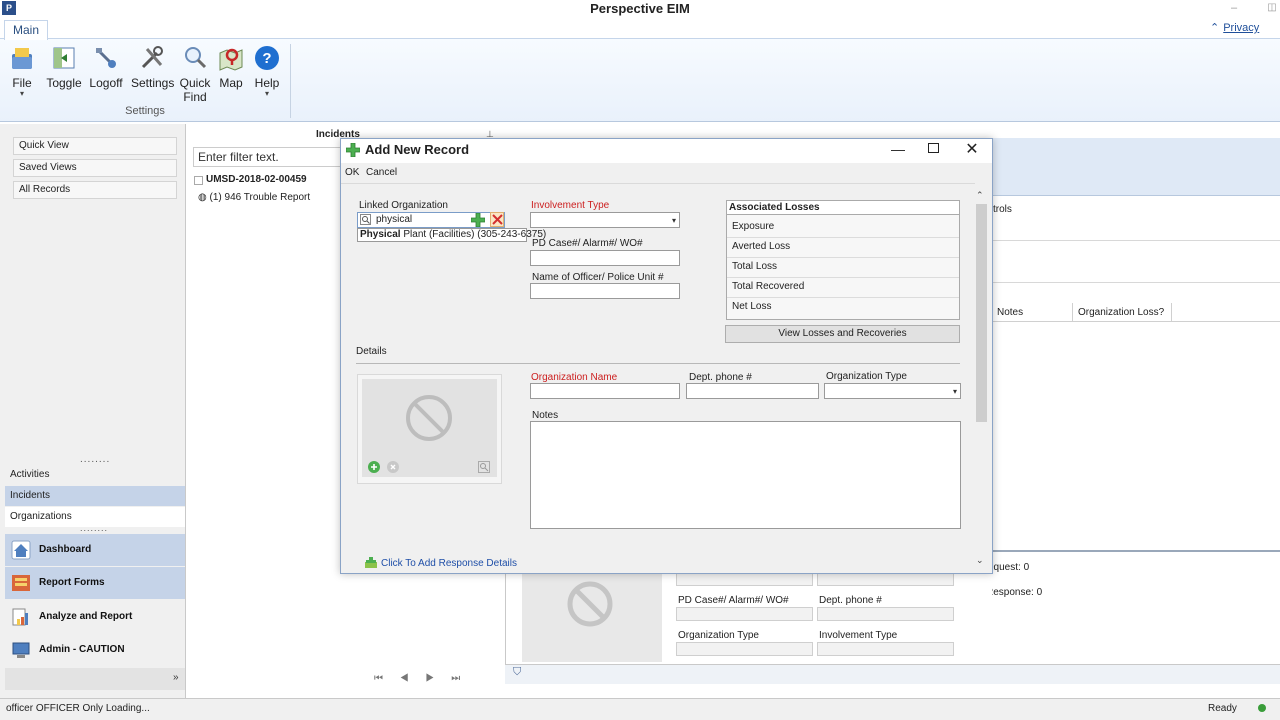  Describe the element at coordinates (933, 148) in the screenshot. I see `dialog-maximize-icon` at that location.